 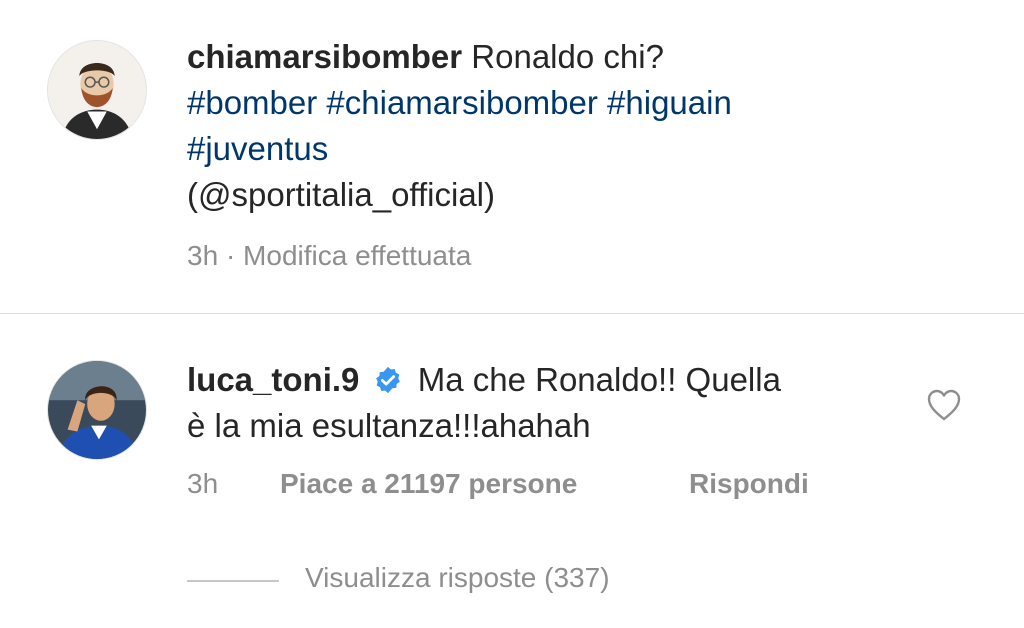 What do you see at coordinates (203, 255) in the screenshot?
I see `caption-time: 3h` at bounding box center [203, 255].